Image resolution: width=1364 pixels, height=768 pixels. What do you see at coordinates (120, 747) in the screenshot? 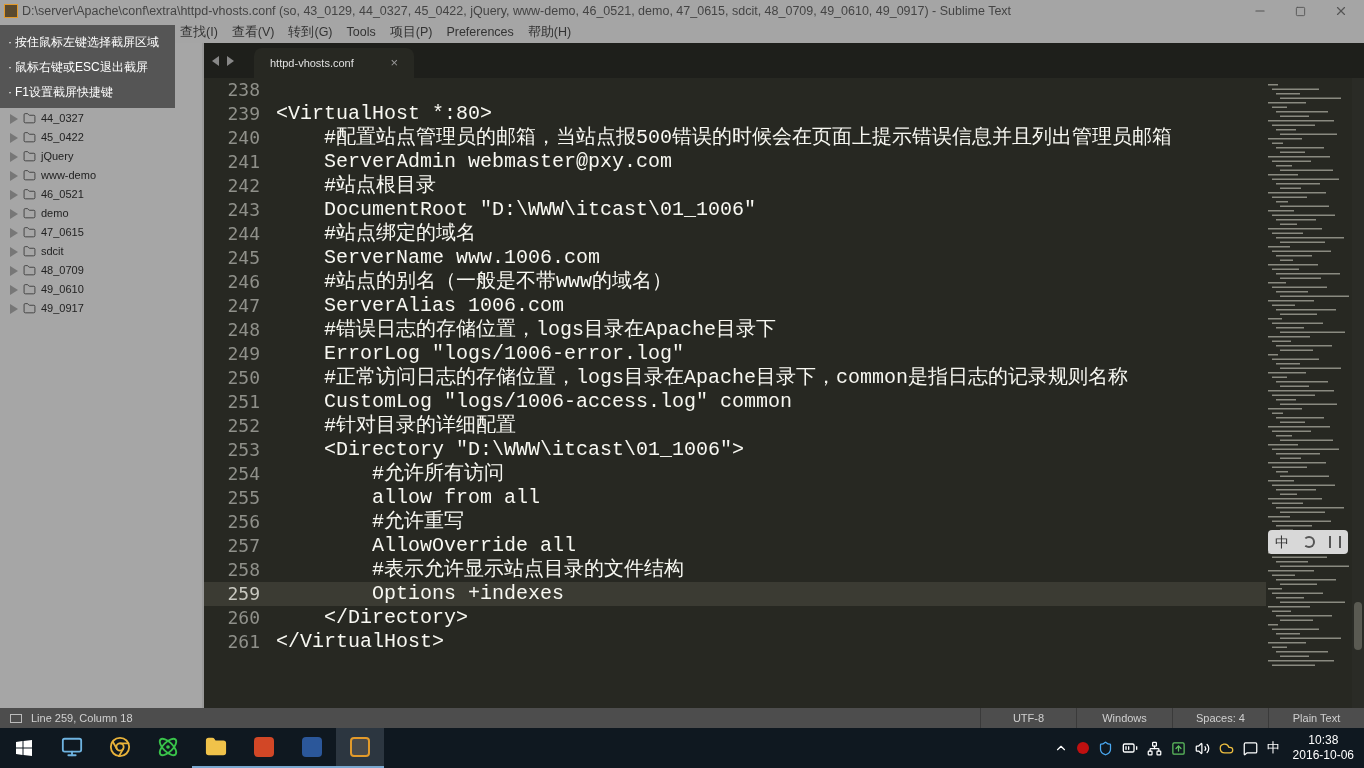
I see `browser-icon` at bounding box center [120, 747].